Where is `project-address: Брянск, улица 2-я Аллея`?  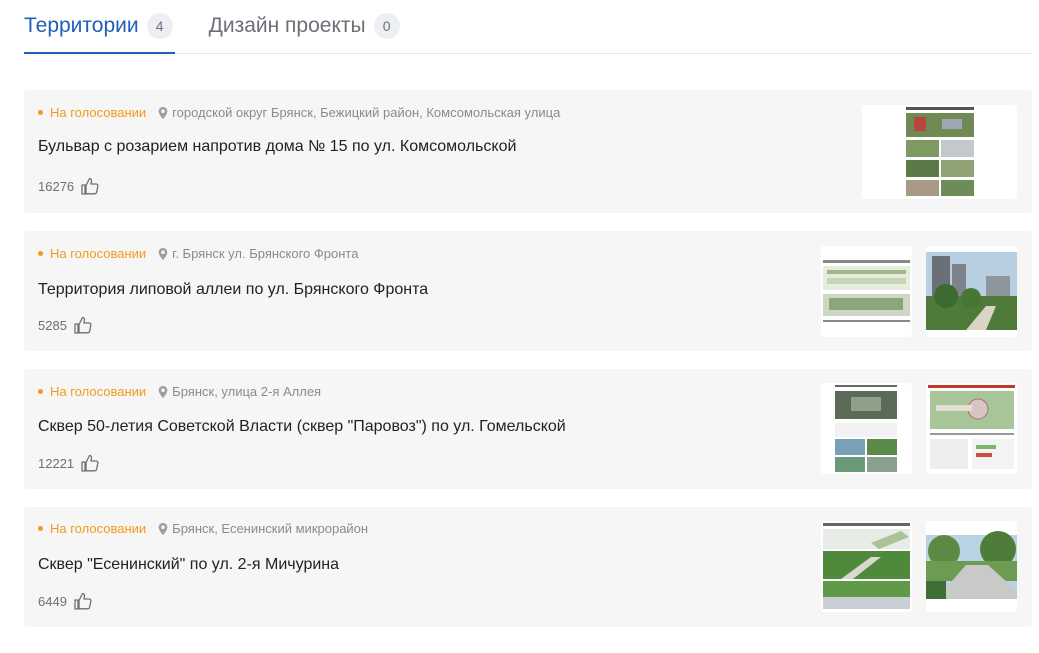 project-address: Брянск, улица 2-я Аллея is located at coordinates (247, 391).